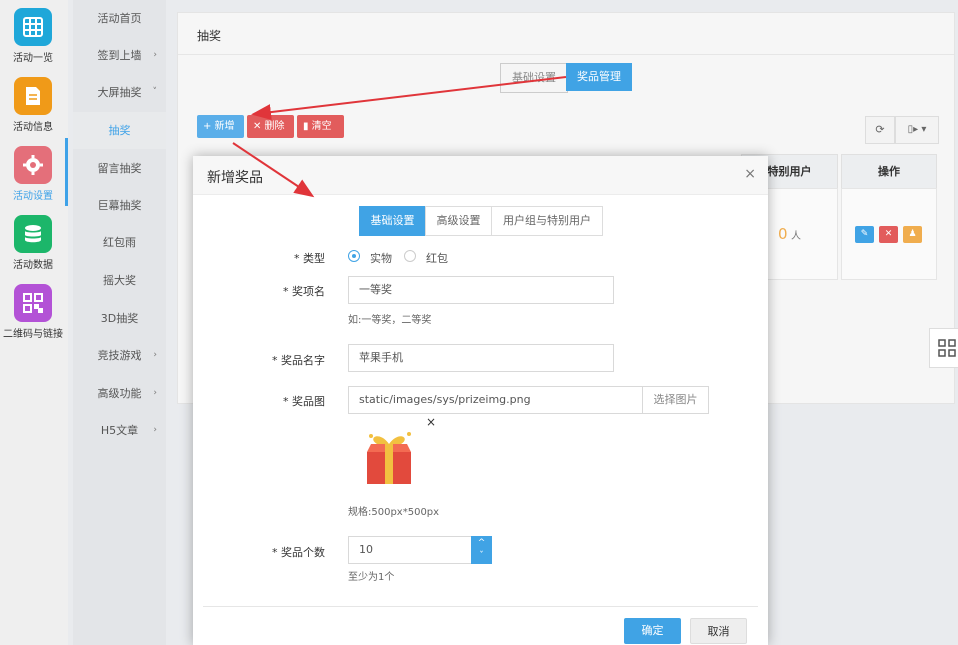  I want to click on dialog-title: 新增奖品, so click(235, 178).